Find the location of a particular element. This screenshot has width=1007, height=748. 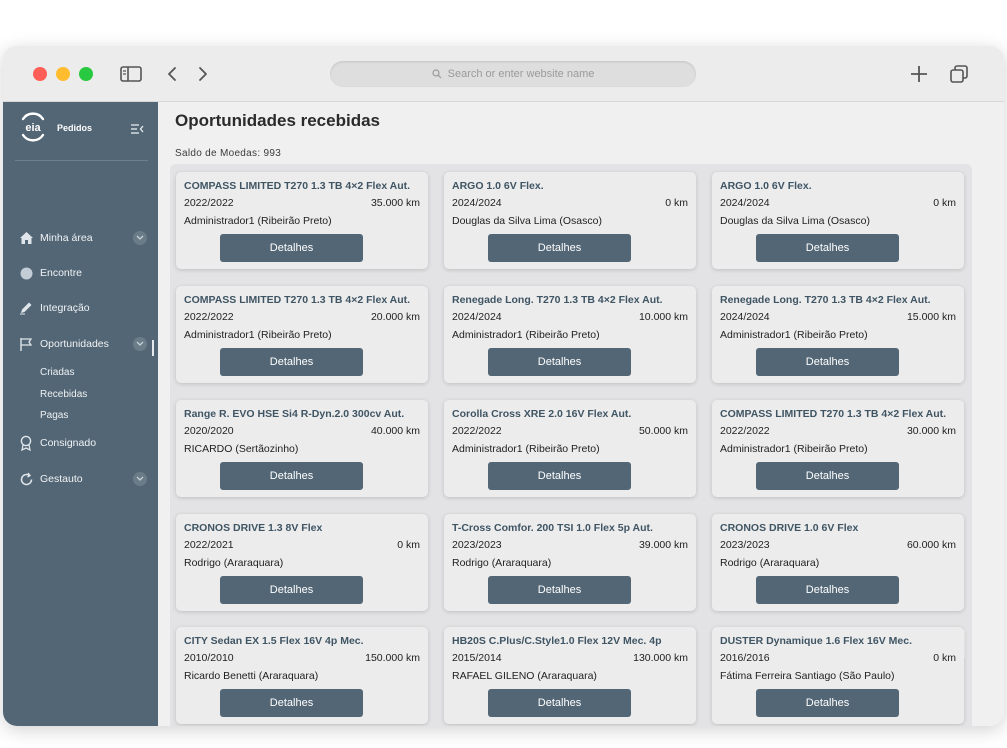

sidebar-item-label: Encontre is located at coordinates (61, 273).